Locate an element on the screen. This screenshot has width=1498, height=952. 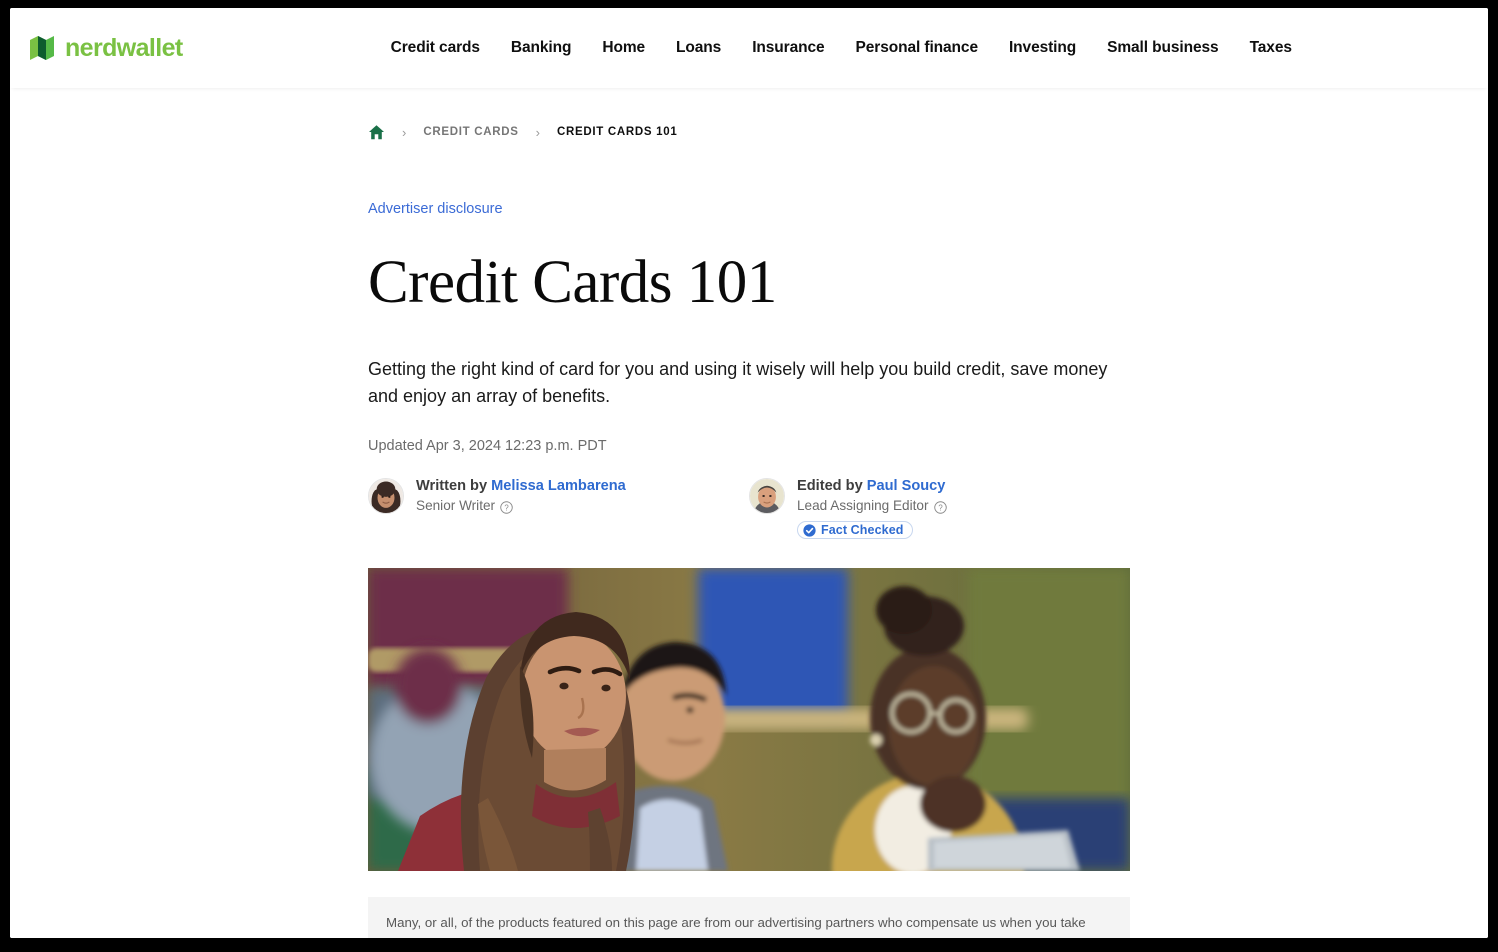
byline-writer-role: Senior Writer is located at coordinates (456, 506).